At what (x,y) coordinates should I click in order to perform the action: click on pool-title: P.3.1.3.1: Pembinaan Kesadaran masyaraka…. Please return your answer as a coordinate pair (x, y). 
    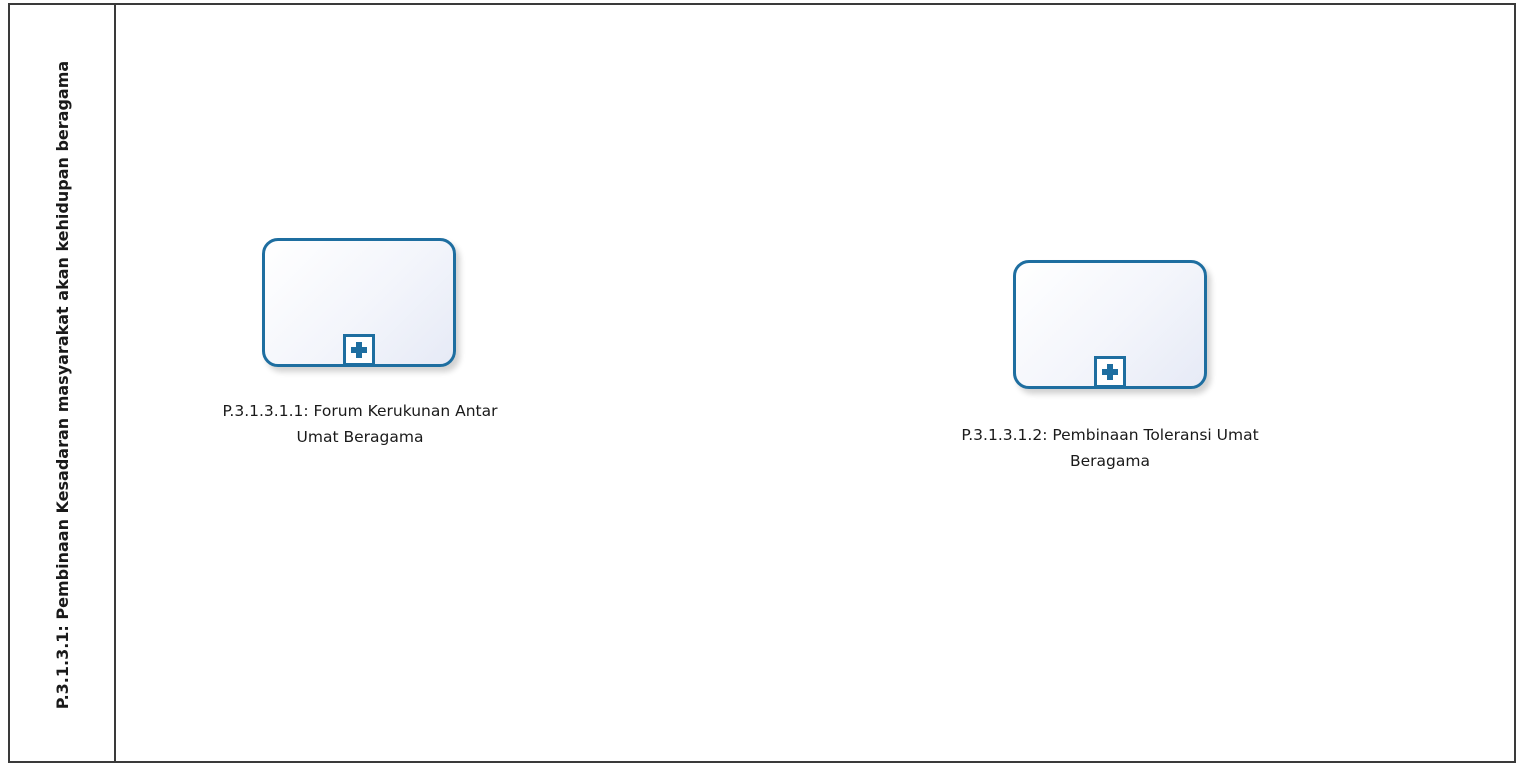
    Looking at the image, I should click on (62, 385).